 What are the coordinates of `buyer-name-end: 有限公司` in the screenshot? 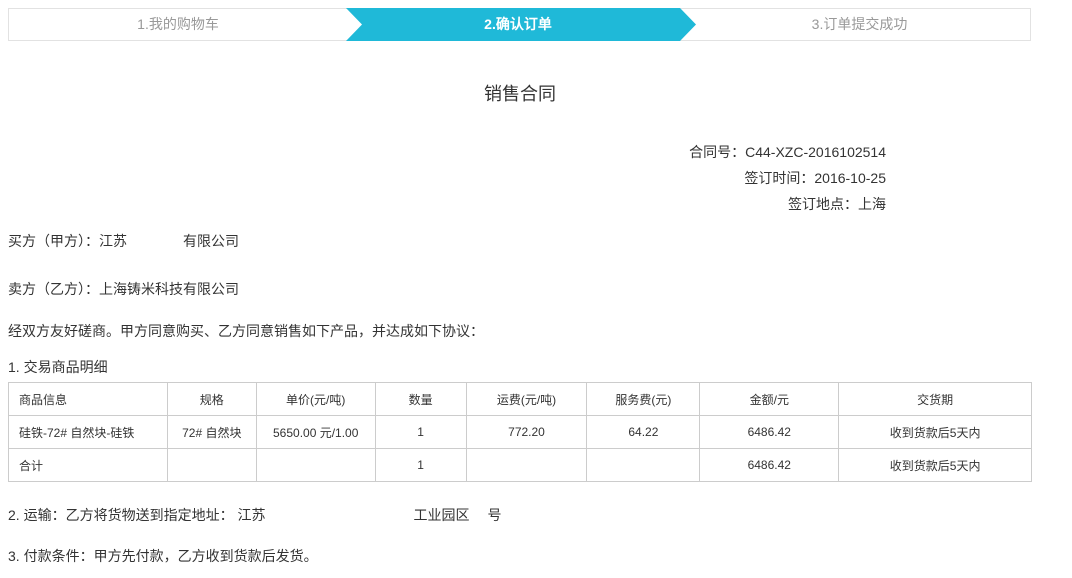 It's located at (211, 241).